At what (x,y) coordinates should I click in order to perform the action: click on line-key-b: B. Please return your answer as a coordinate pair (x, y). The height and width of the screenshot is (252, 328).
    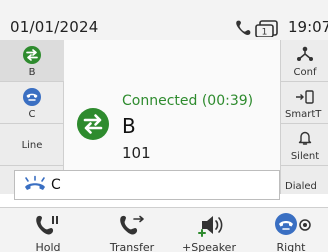
    Looking at the image, I should click on (32, 61).